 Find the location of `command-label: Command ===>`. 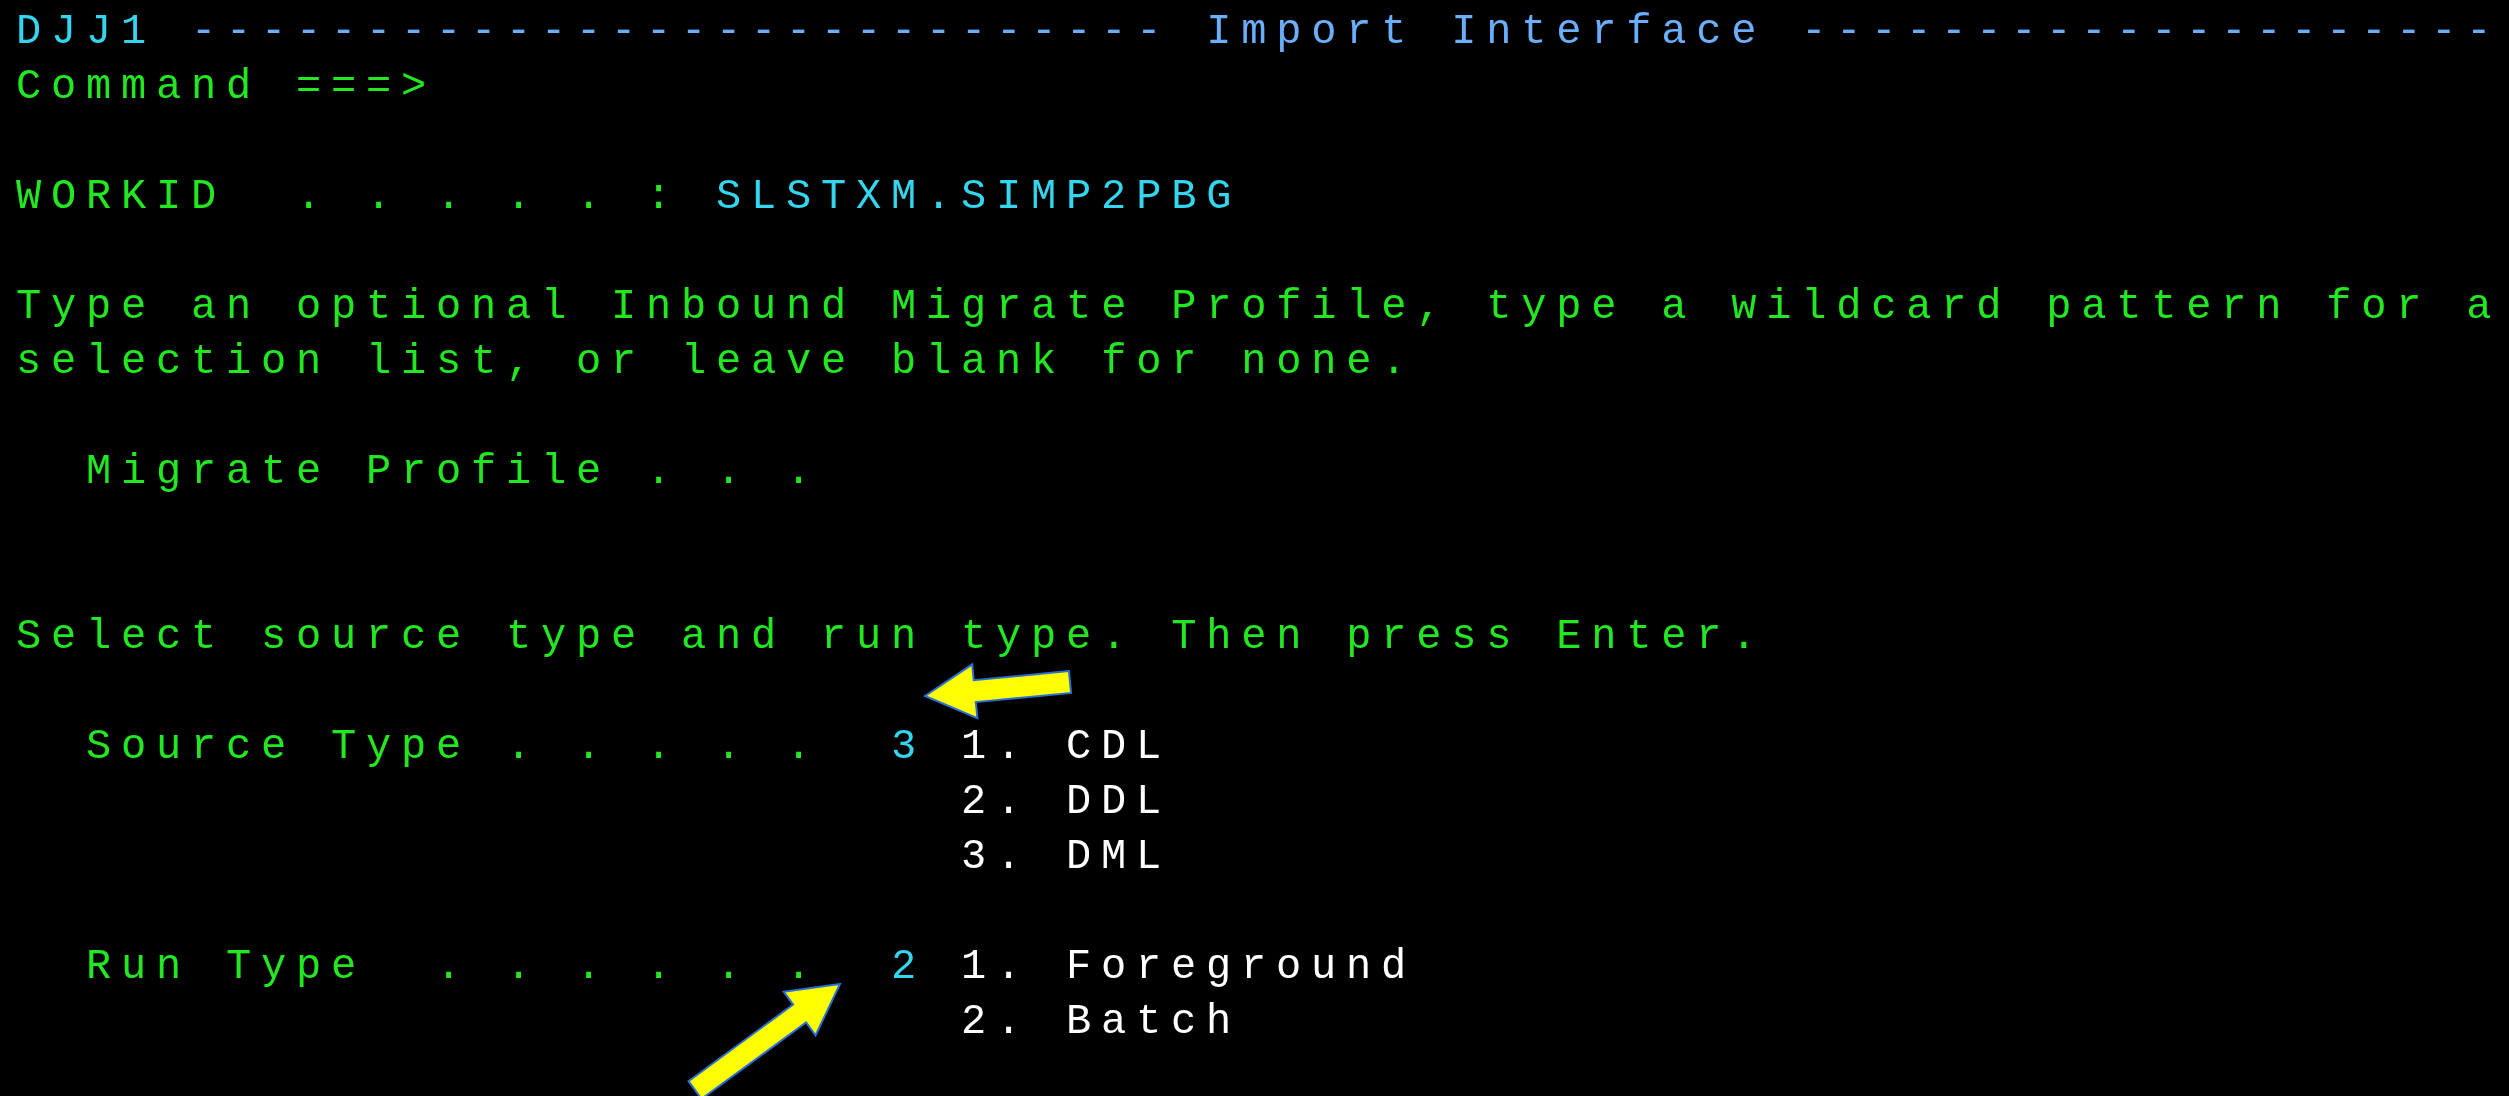

command-label: Command ===> is located at coordinates (226, 87).